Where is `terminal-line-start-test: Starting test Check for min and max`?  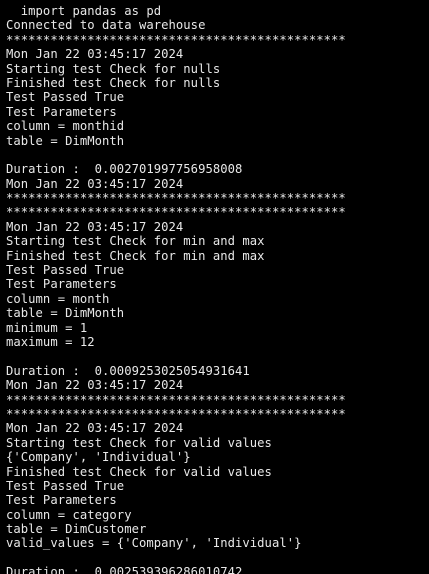
terminal-line-start-test: Starting test Check for min and max is located at coordinates (135, 241).